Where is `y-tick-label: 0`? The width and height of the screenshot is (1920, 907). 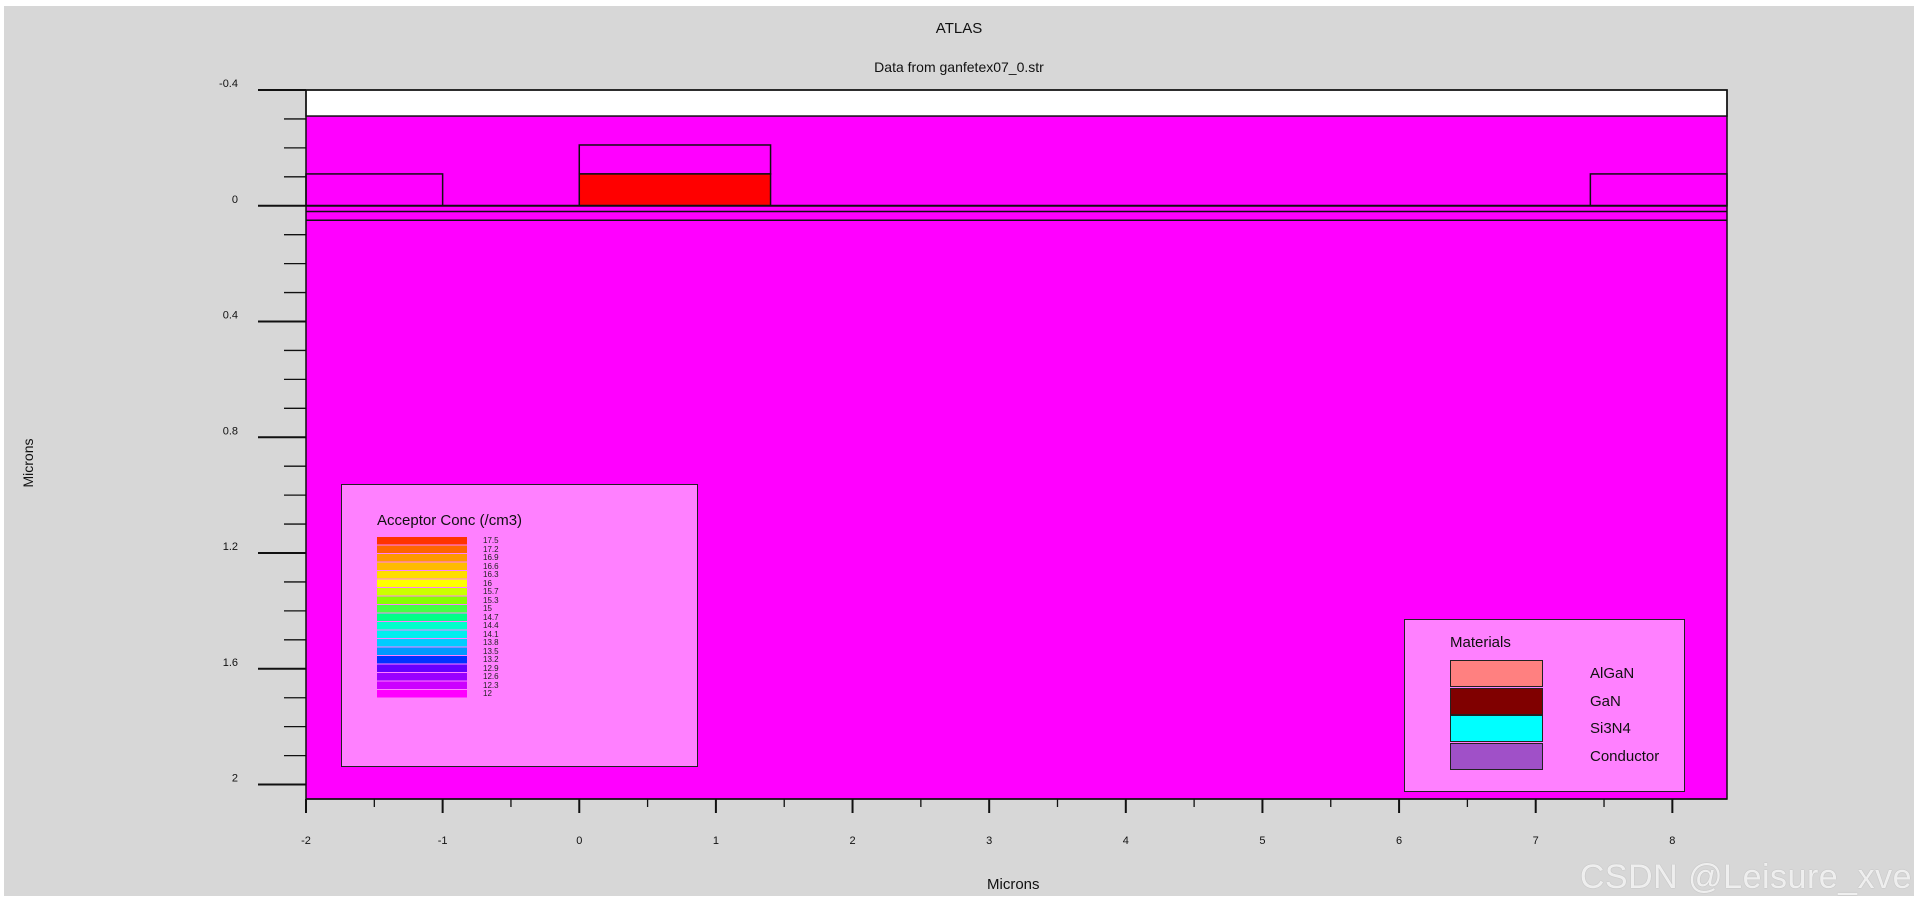
y-tick-label: 0 is located at coordinates (235, 200).